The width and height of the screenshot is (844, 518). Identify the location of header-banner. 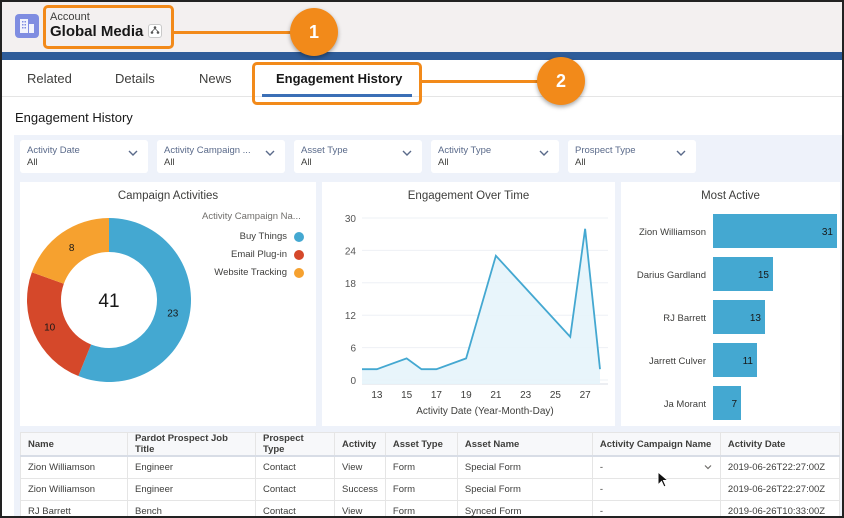
(422, 56).